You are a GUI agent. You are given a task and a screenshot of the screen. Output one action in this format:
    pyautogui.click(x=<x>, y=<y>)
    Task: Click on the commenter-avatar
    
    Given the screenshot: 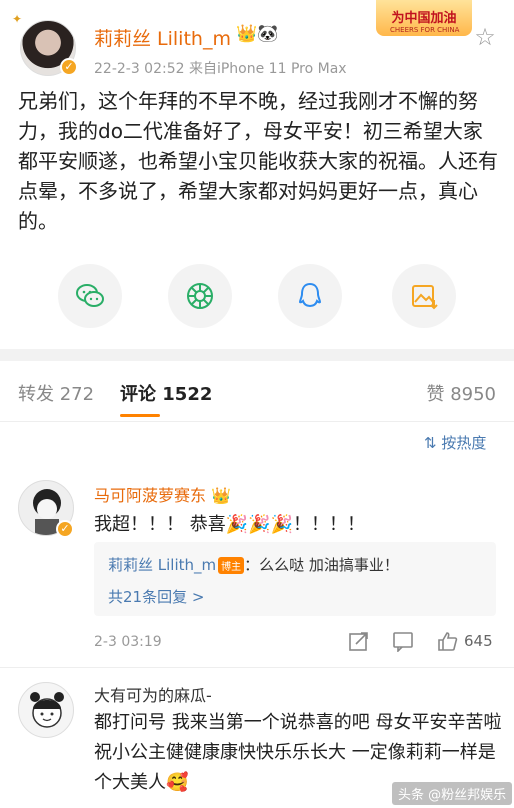 What is the action you would take?
    pyautogui.click(x=46, y=710)
    